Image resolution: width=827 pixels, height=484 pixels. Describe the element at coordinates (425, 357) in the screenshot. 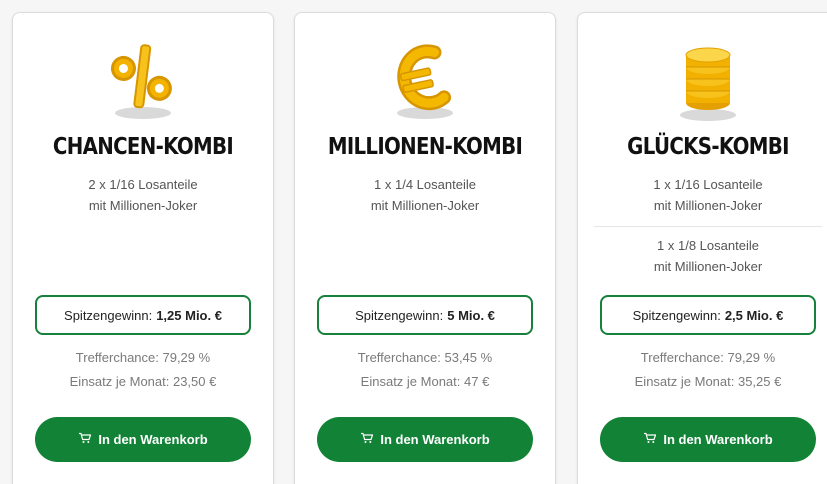

I see `win-chance: Trefferchance: 53,45 %` at that location.